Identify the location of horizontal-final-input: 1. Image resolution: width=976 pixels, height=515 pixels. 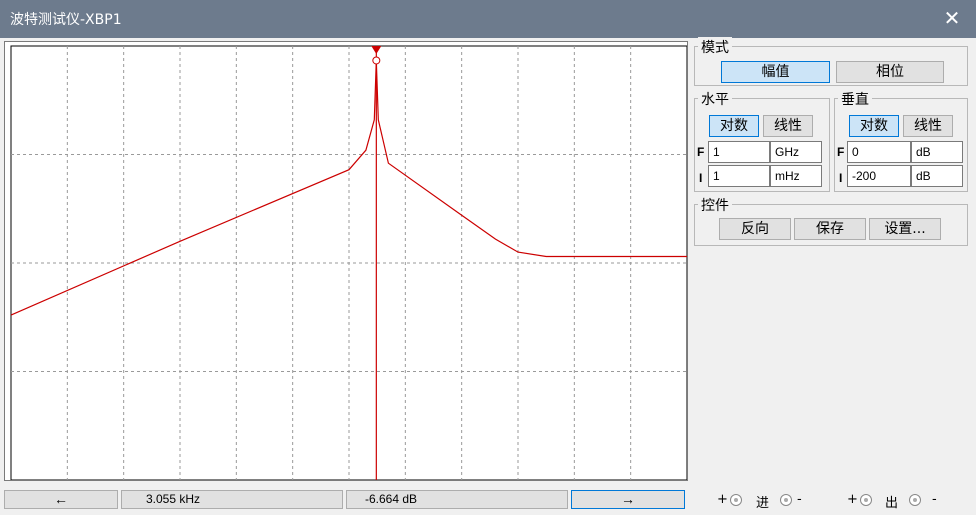
(739, 152).